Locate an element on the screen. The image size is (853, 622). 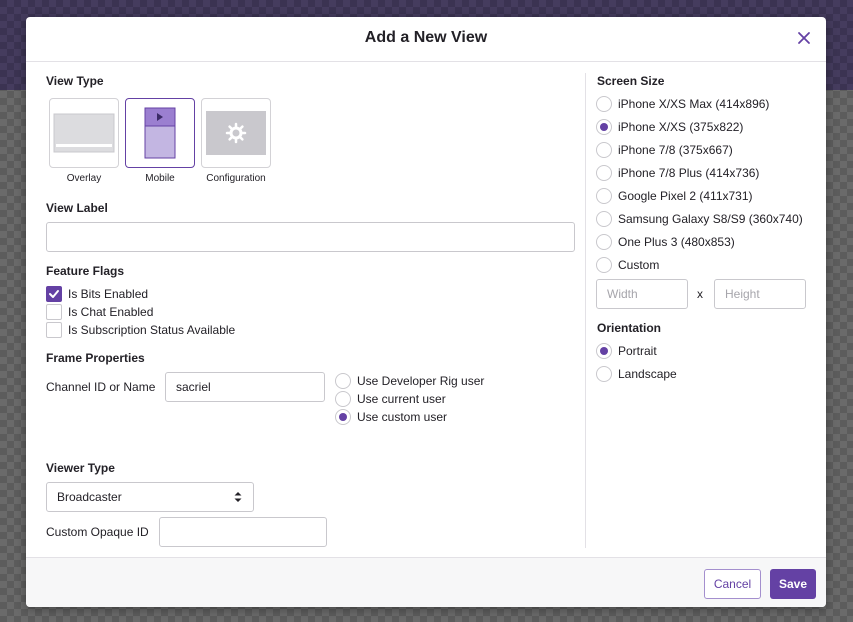
screen-size-option-row: iPhone 7/8 (375x667) is located at coordinates (664, 150).